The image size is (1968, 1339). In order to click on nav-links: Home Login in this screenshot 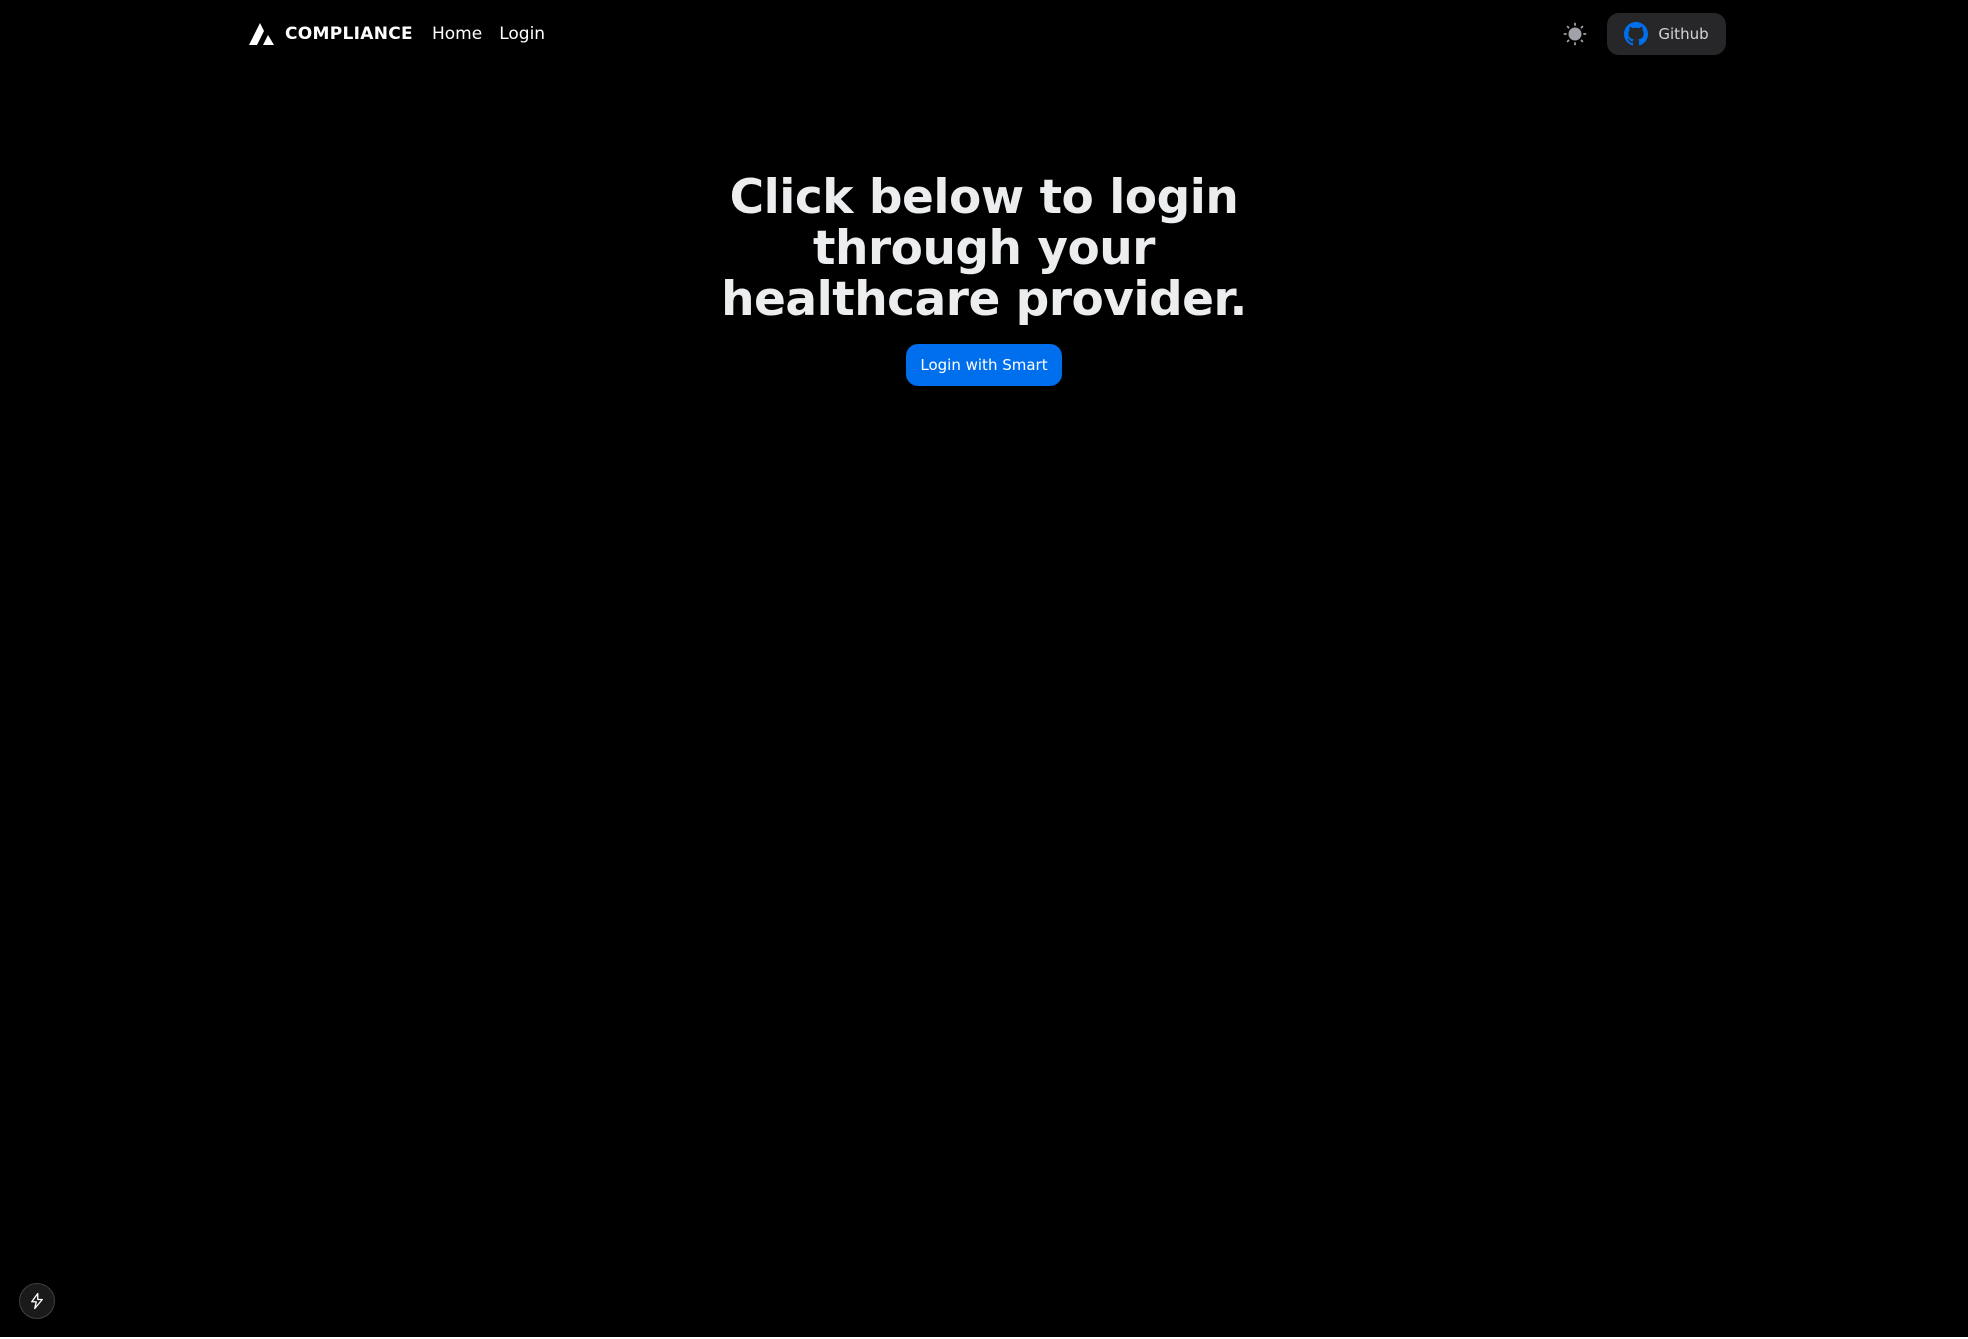, I will do `click(488, 34)`.